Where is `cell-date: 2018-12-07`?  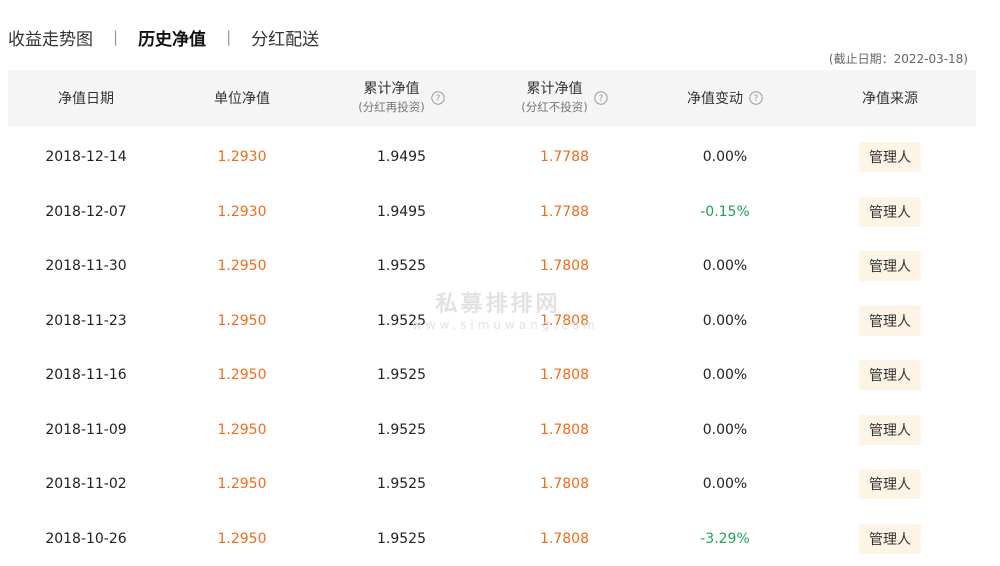 cell-date: 2018-12-07 is located at coordinates (86, 212).